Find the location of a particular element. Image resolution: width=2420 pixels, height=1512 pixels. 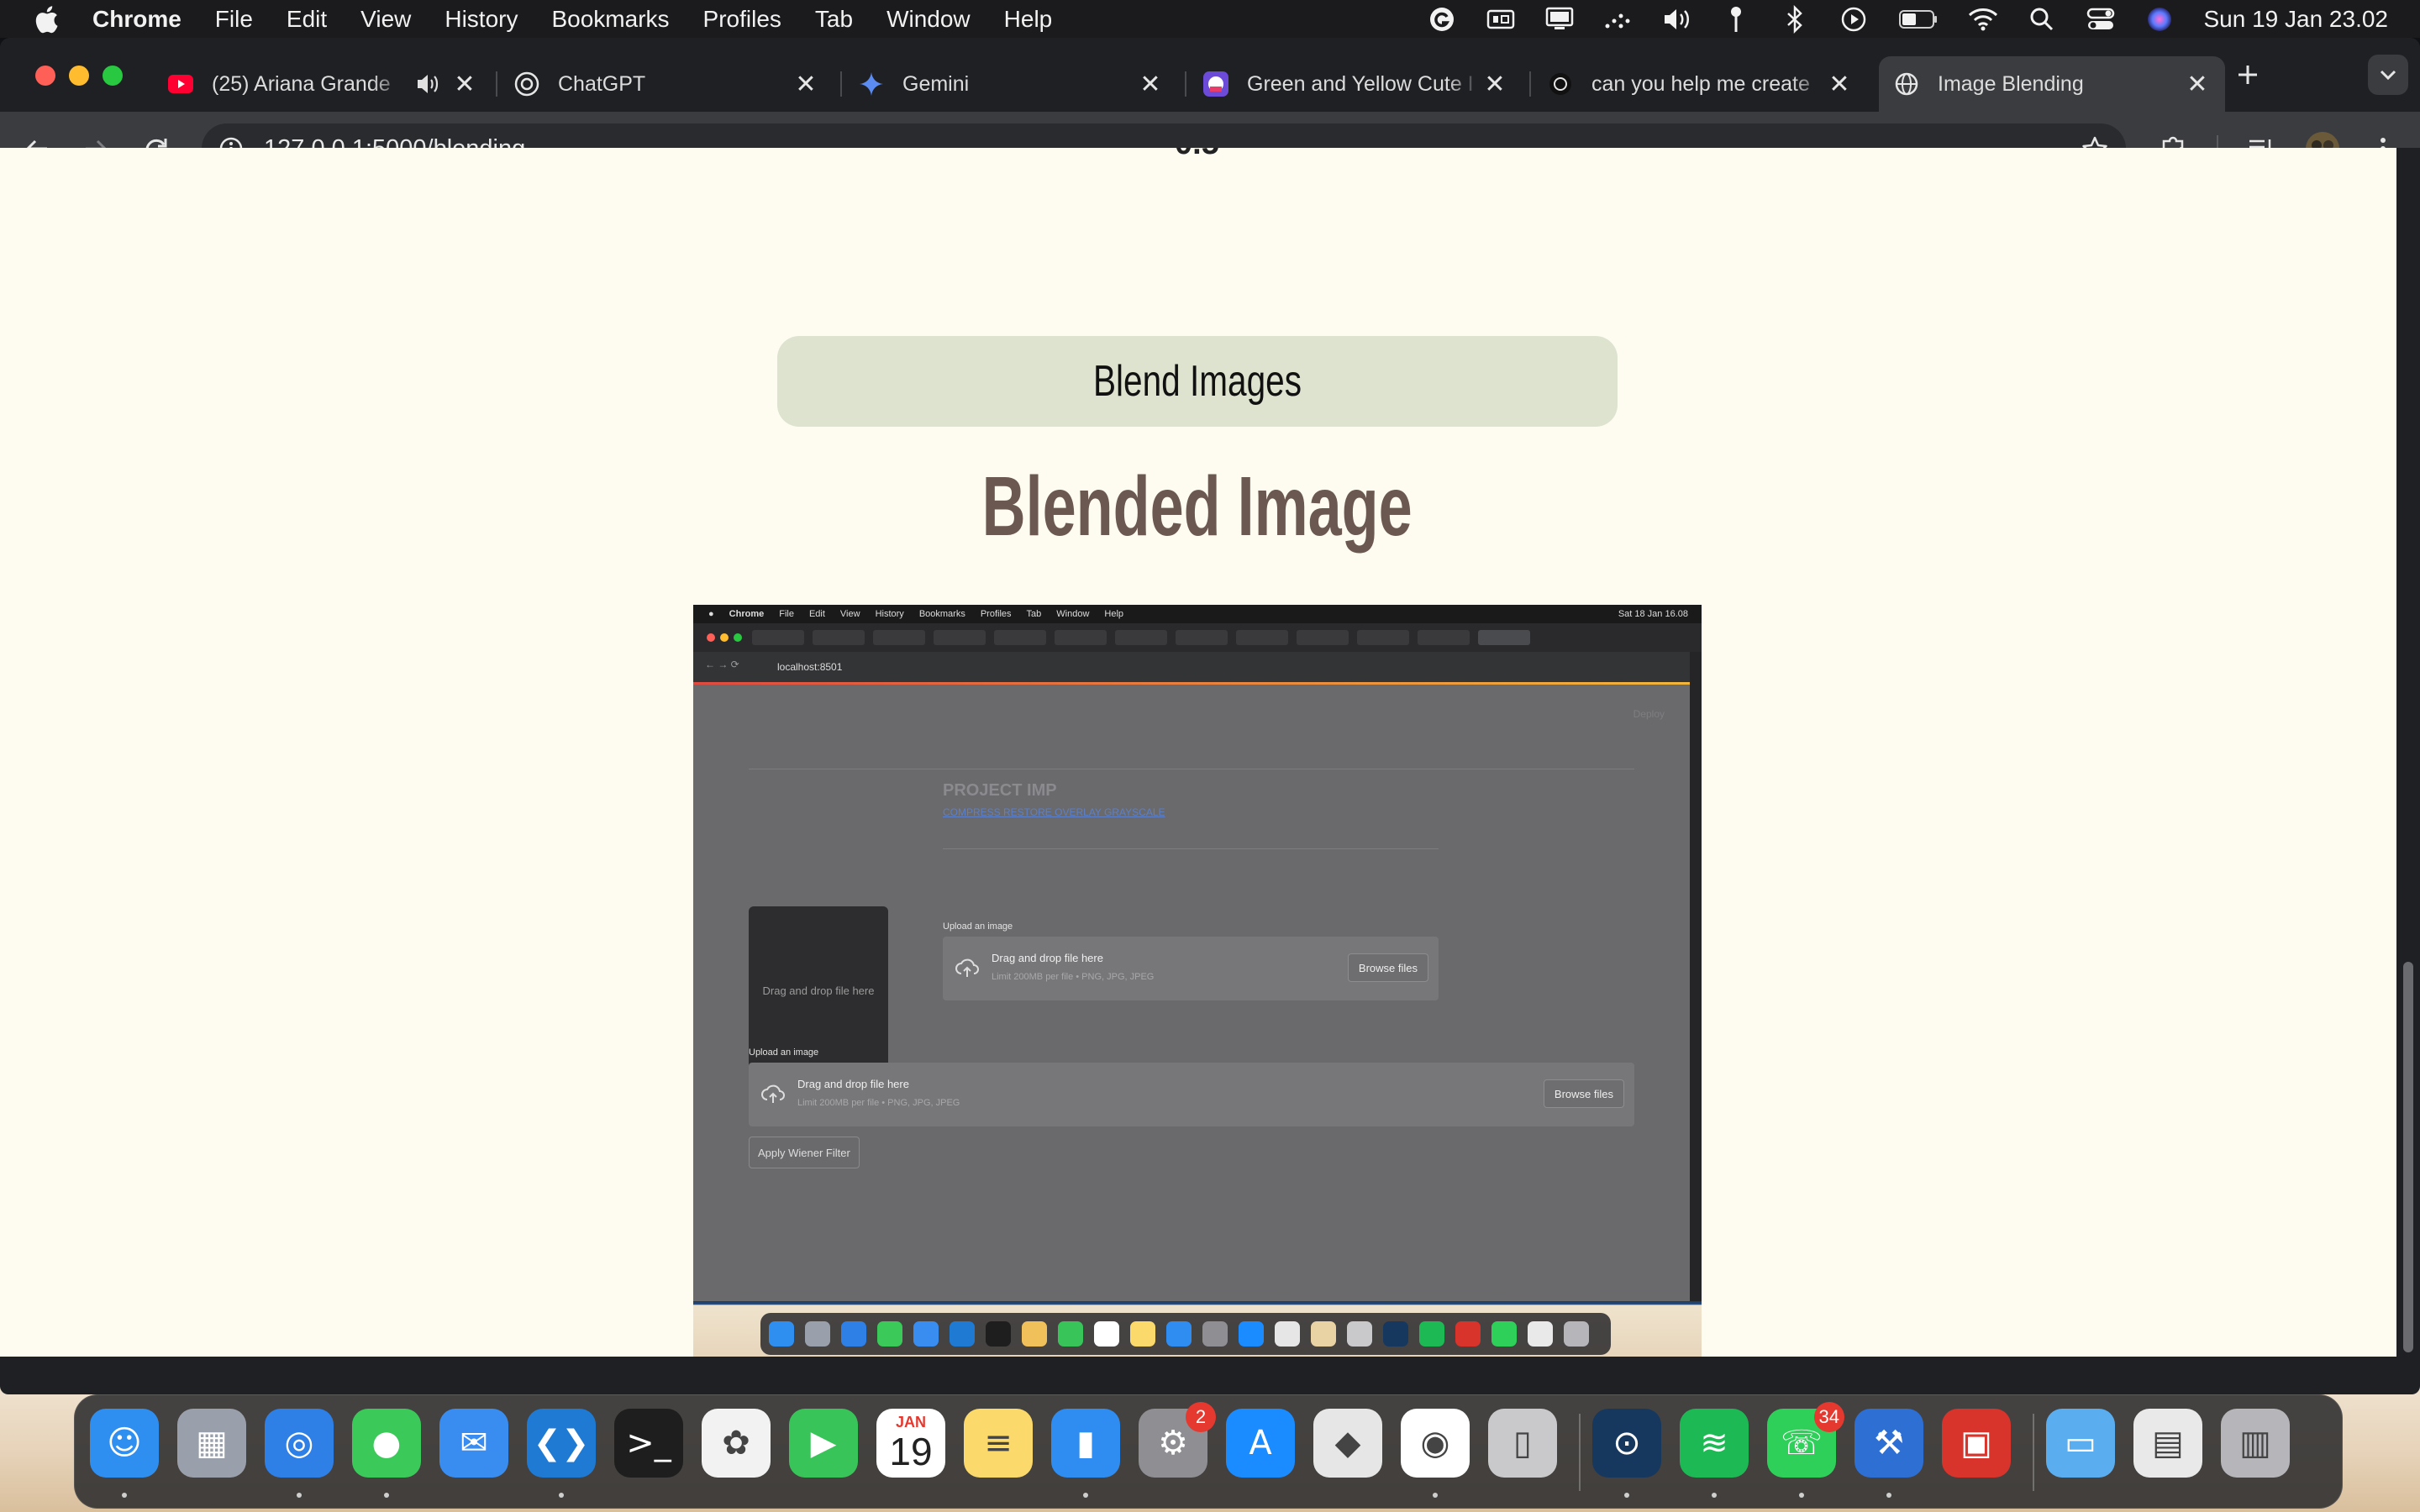

photos-icon: ✿ is located at coordinates (736, 1443).